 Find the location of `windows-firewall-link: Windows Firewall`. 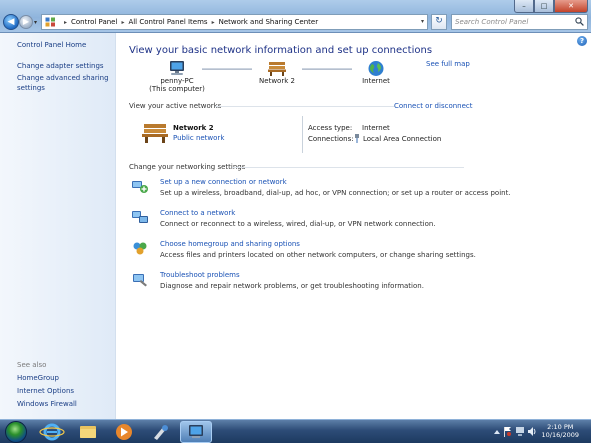

windows-firewall-link: Windows Firewall is located at coordinates (47, 405).